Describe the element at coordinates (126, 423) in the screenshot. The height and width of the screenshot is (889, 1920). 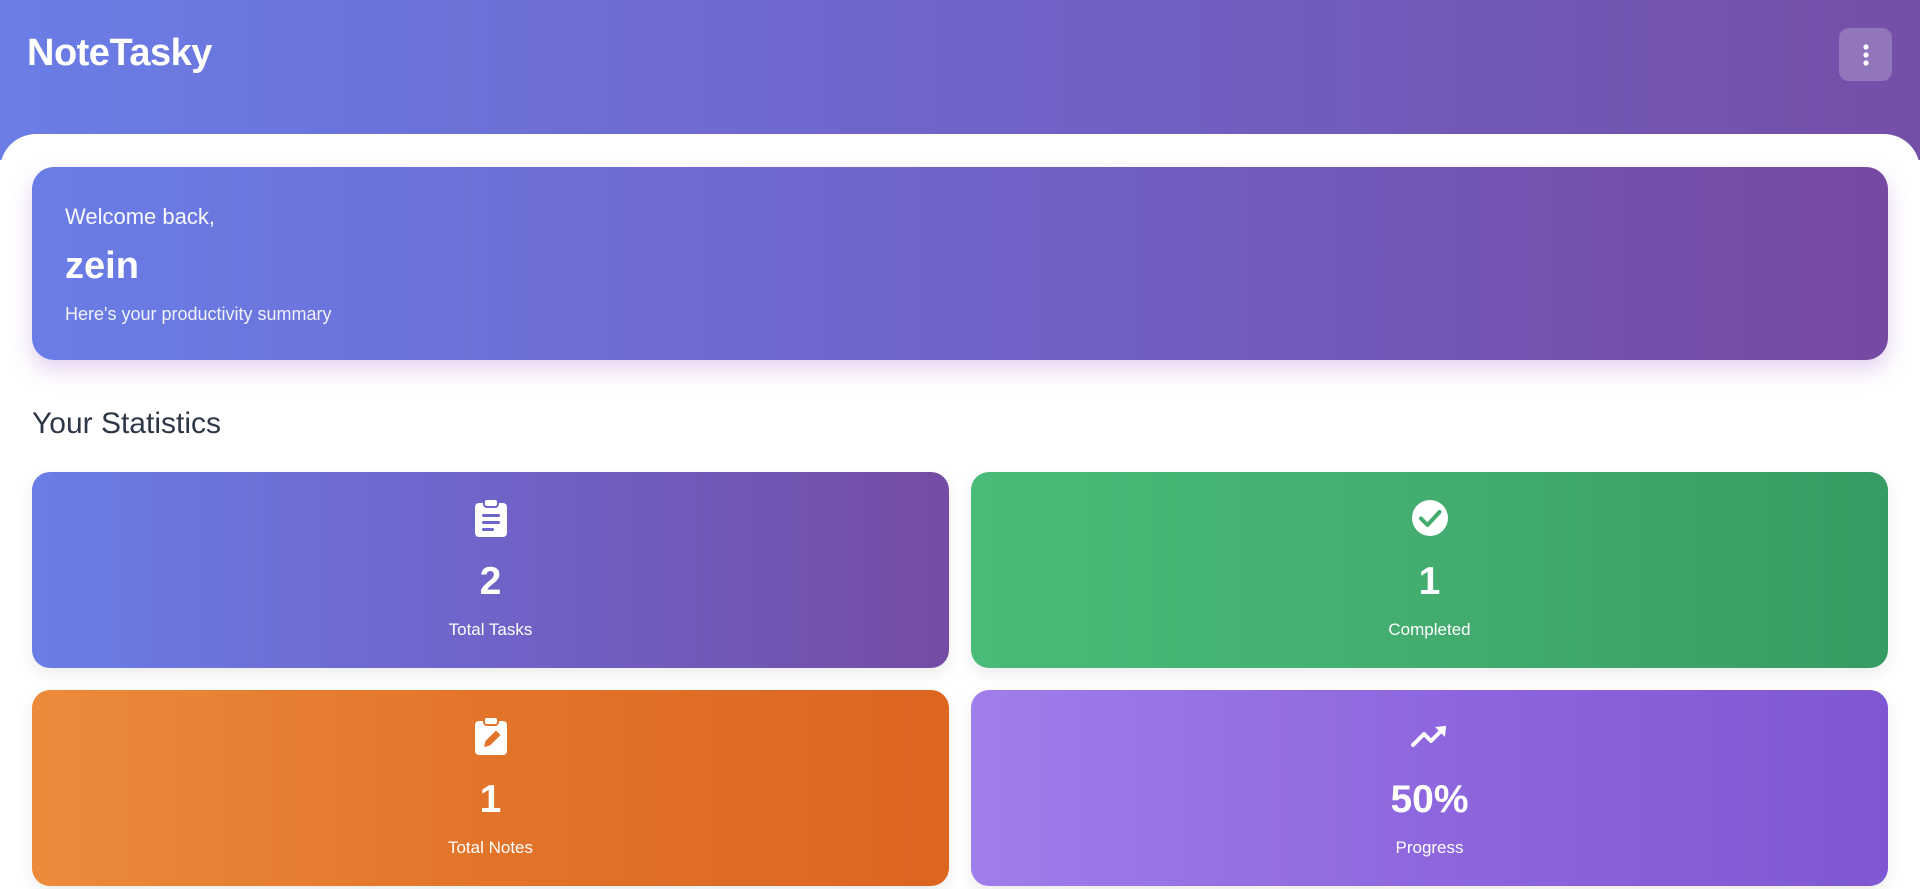
I see `statistics-heading: Your Statistics` at that location.